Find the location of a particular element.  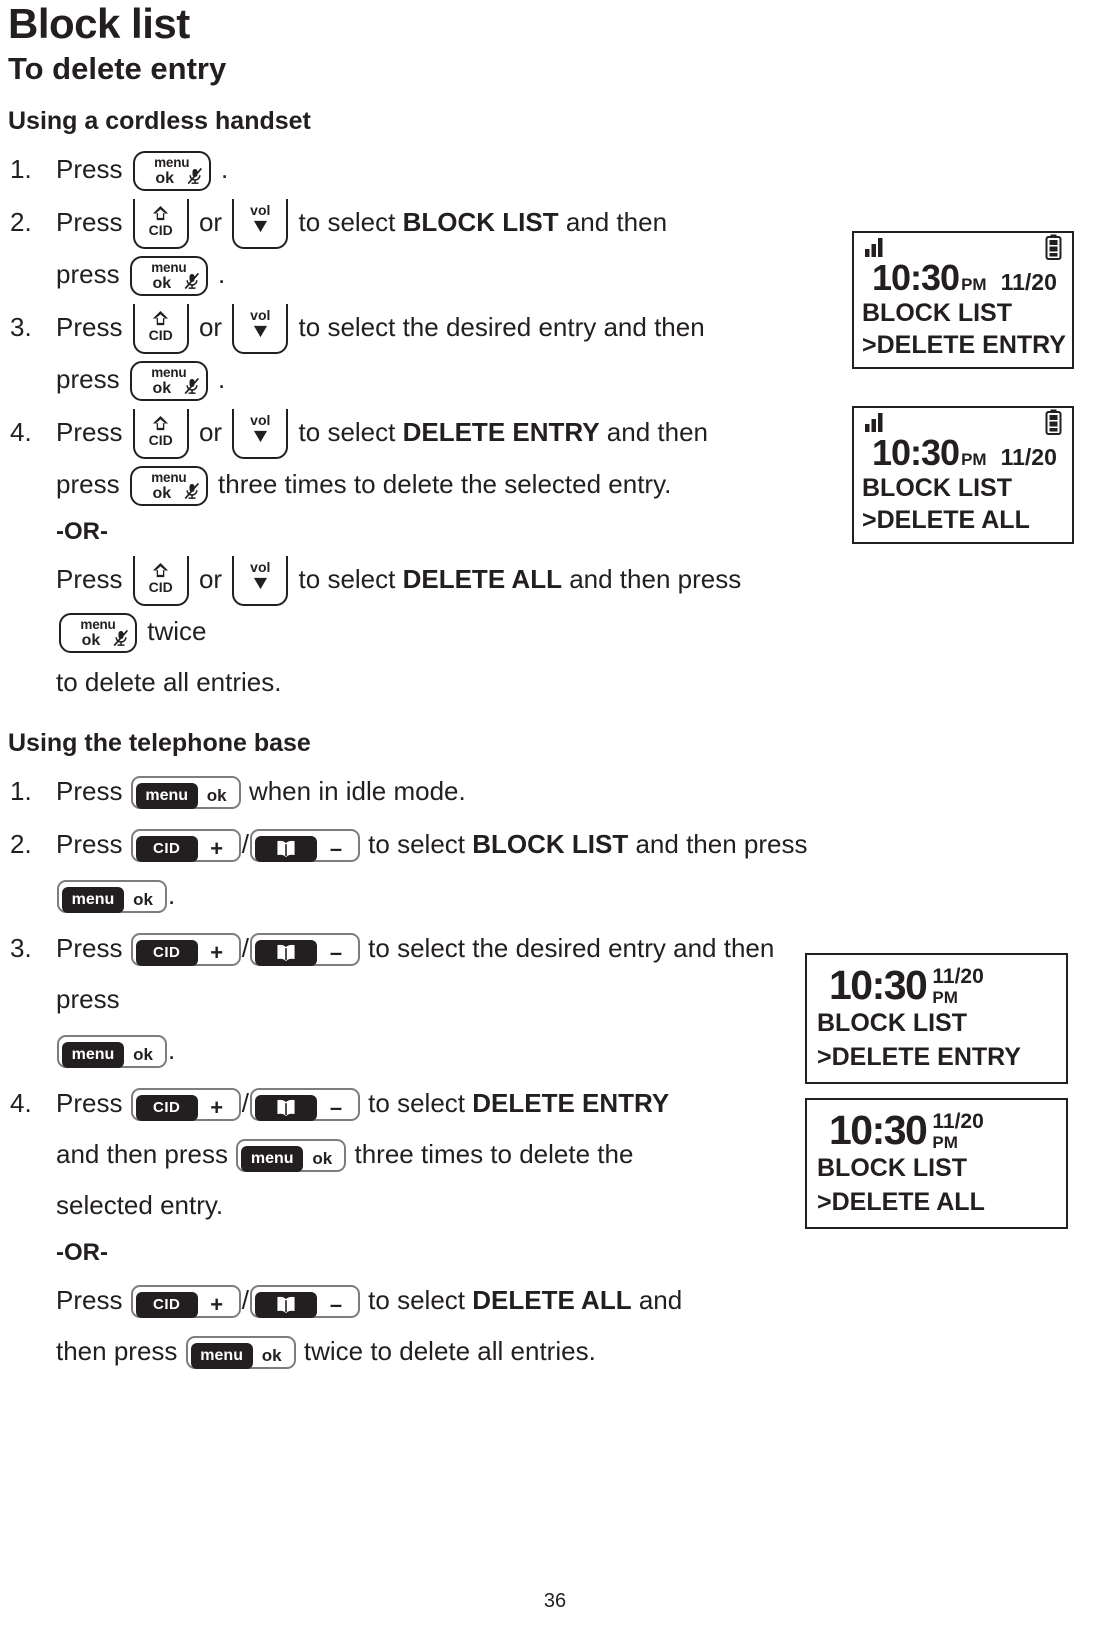

step-line: Press menu ok . is located at coordinates (427, 169).